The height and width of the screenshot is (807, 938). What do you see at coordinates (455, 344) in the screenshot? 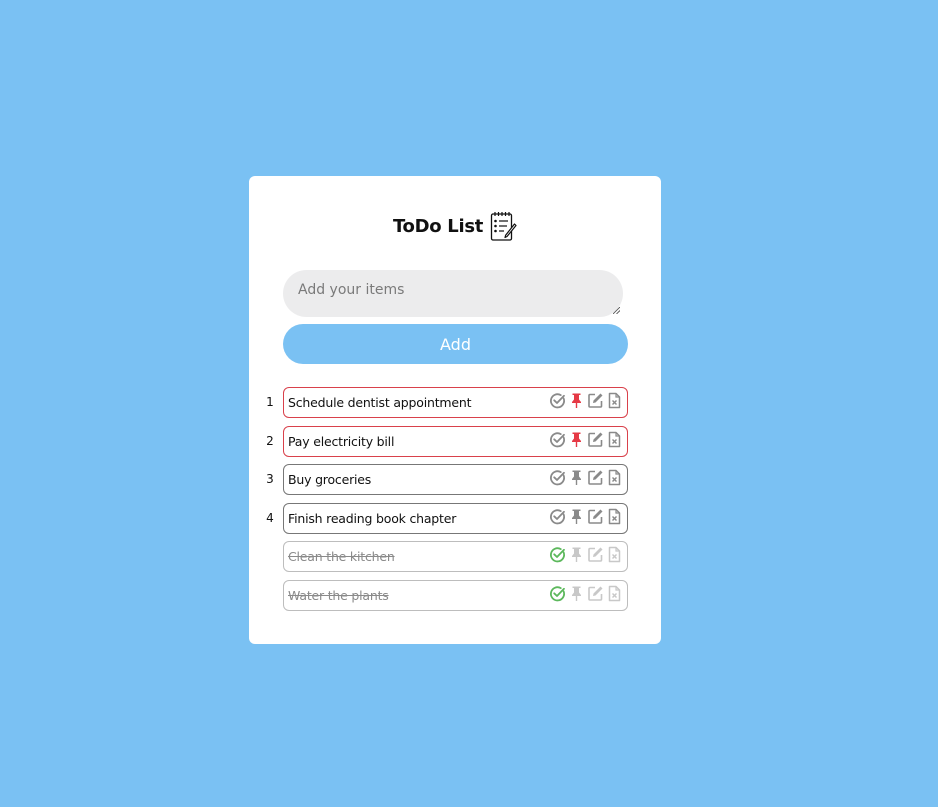
I see `add-button: Add` at bounding box center [455, 344].